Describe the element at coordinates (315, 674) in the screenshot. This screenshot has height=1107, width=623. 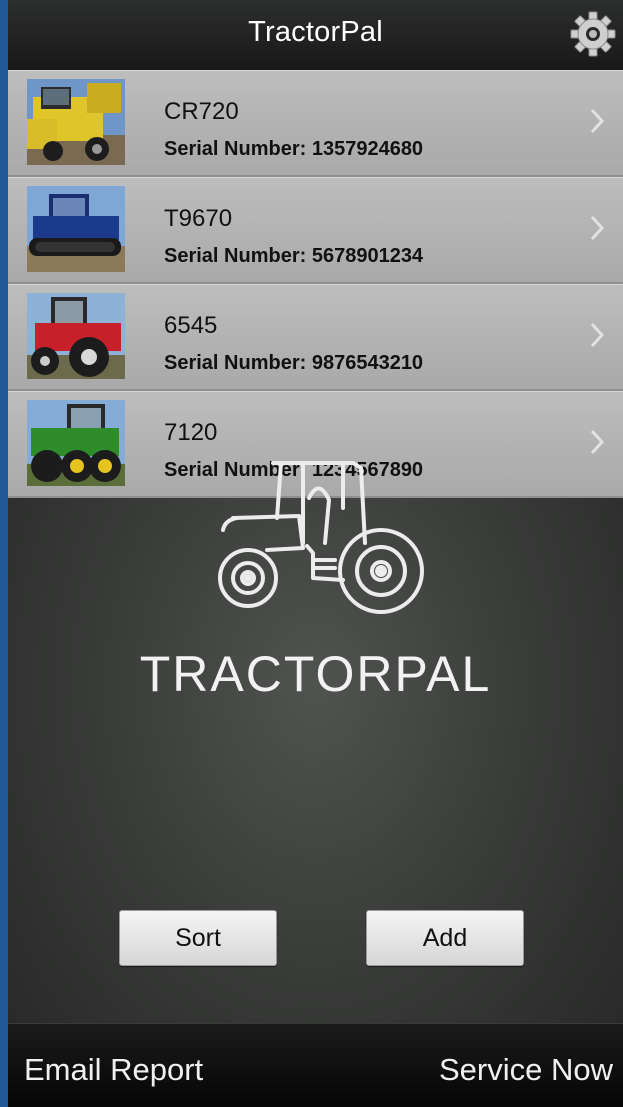
I see `brand-wordmark: TRACTORPAL` at that location.